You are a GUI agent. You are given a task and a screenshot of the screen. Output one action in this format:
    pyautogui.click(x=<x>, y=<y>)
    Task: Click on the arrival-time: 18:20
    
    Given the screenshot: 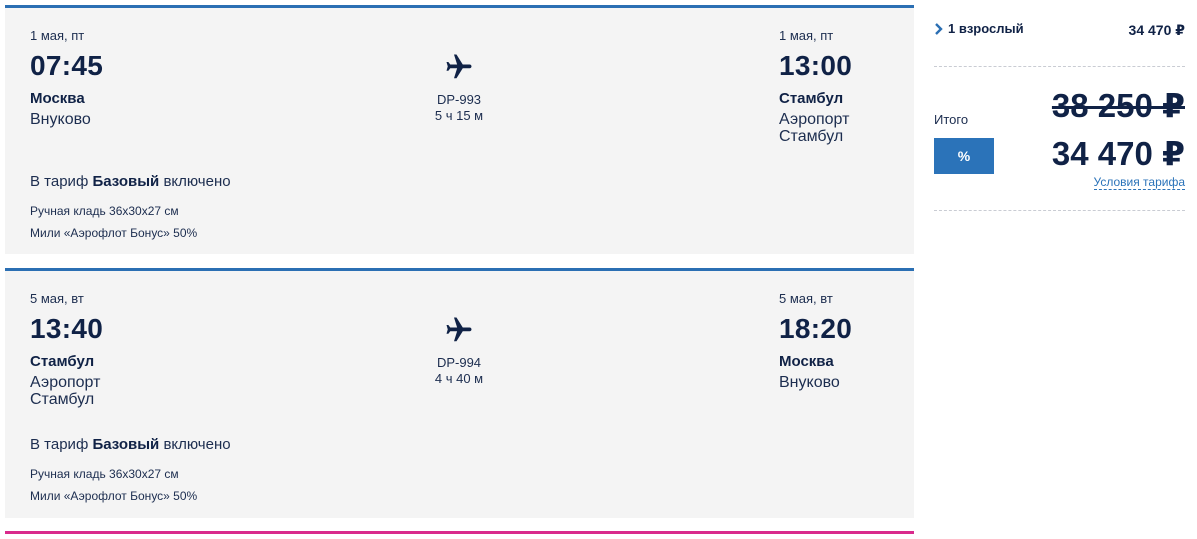 What is the action you would take?
    pyautogui.click(x=816, y=328)
    